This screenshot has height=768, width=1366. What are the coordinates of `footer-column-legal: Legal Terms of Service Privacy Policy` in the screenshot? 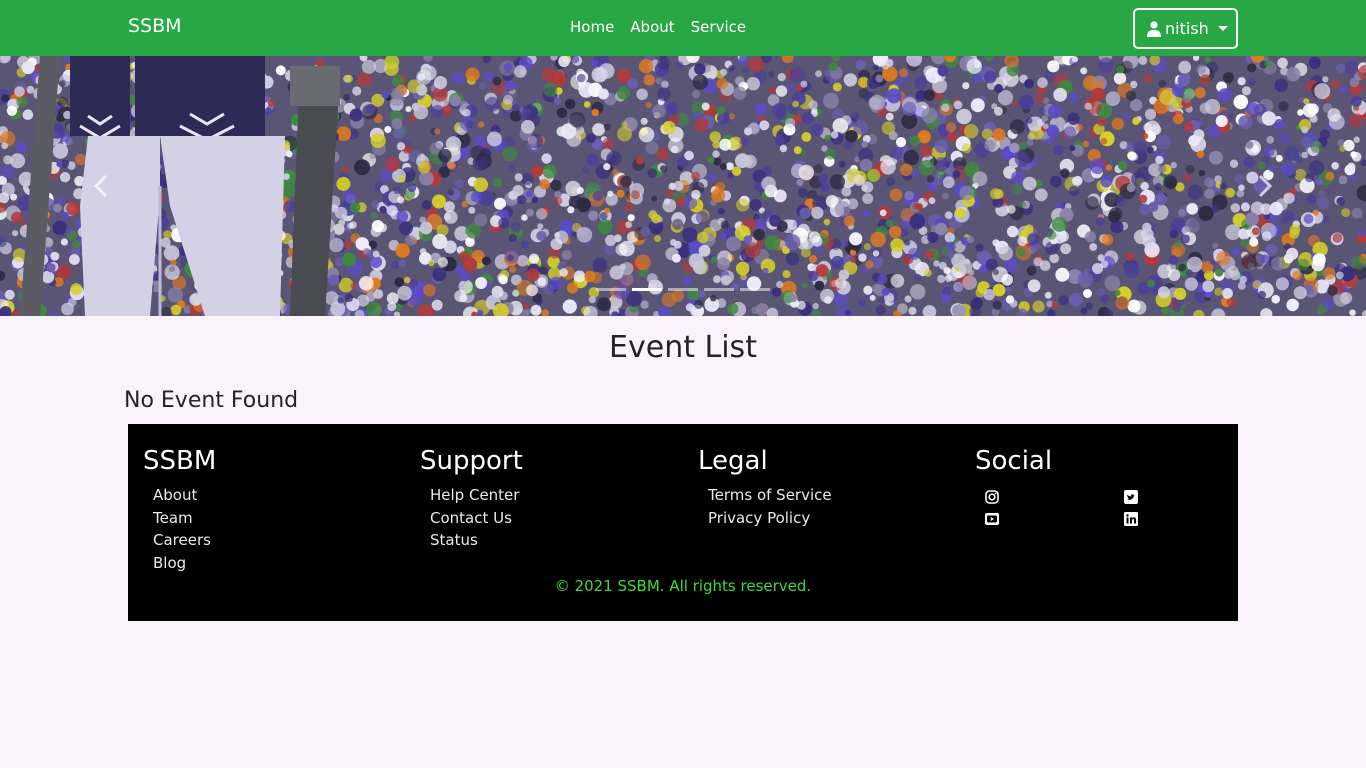 It's located at (765, 487).